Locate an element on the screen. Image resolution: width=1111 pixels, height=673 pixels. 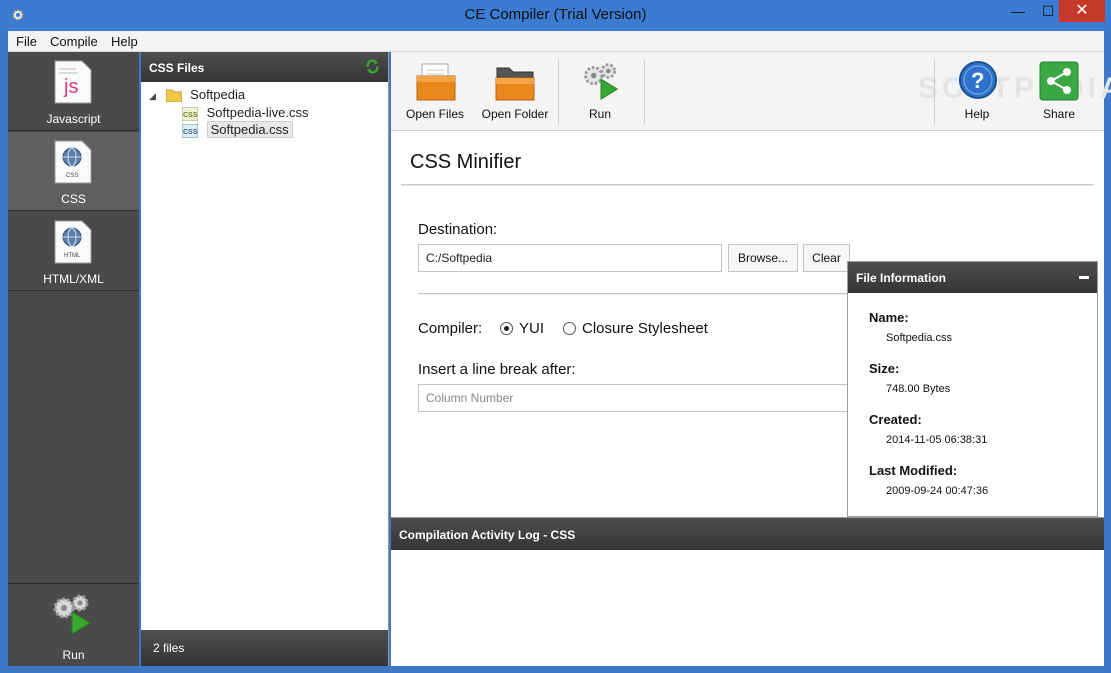
minimize-button: — is located at coordinates (1018, 11).